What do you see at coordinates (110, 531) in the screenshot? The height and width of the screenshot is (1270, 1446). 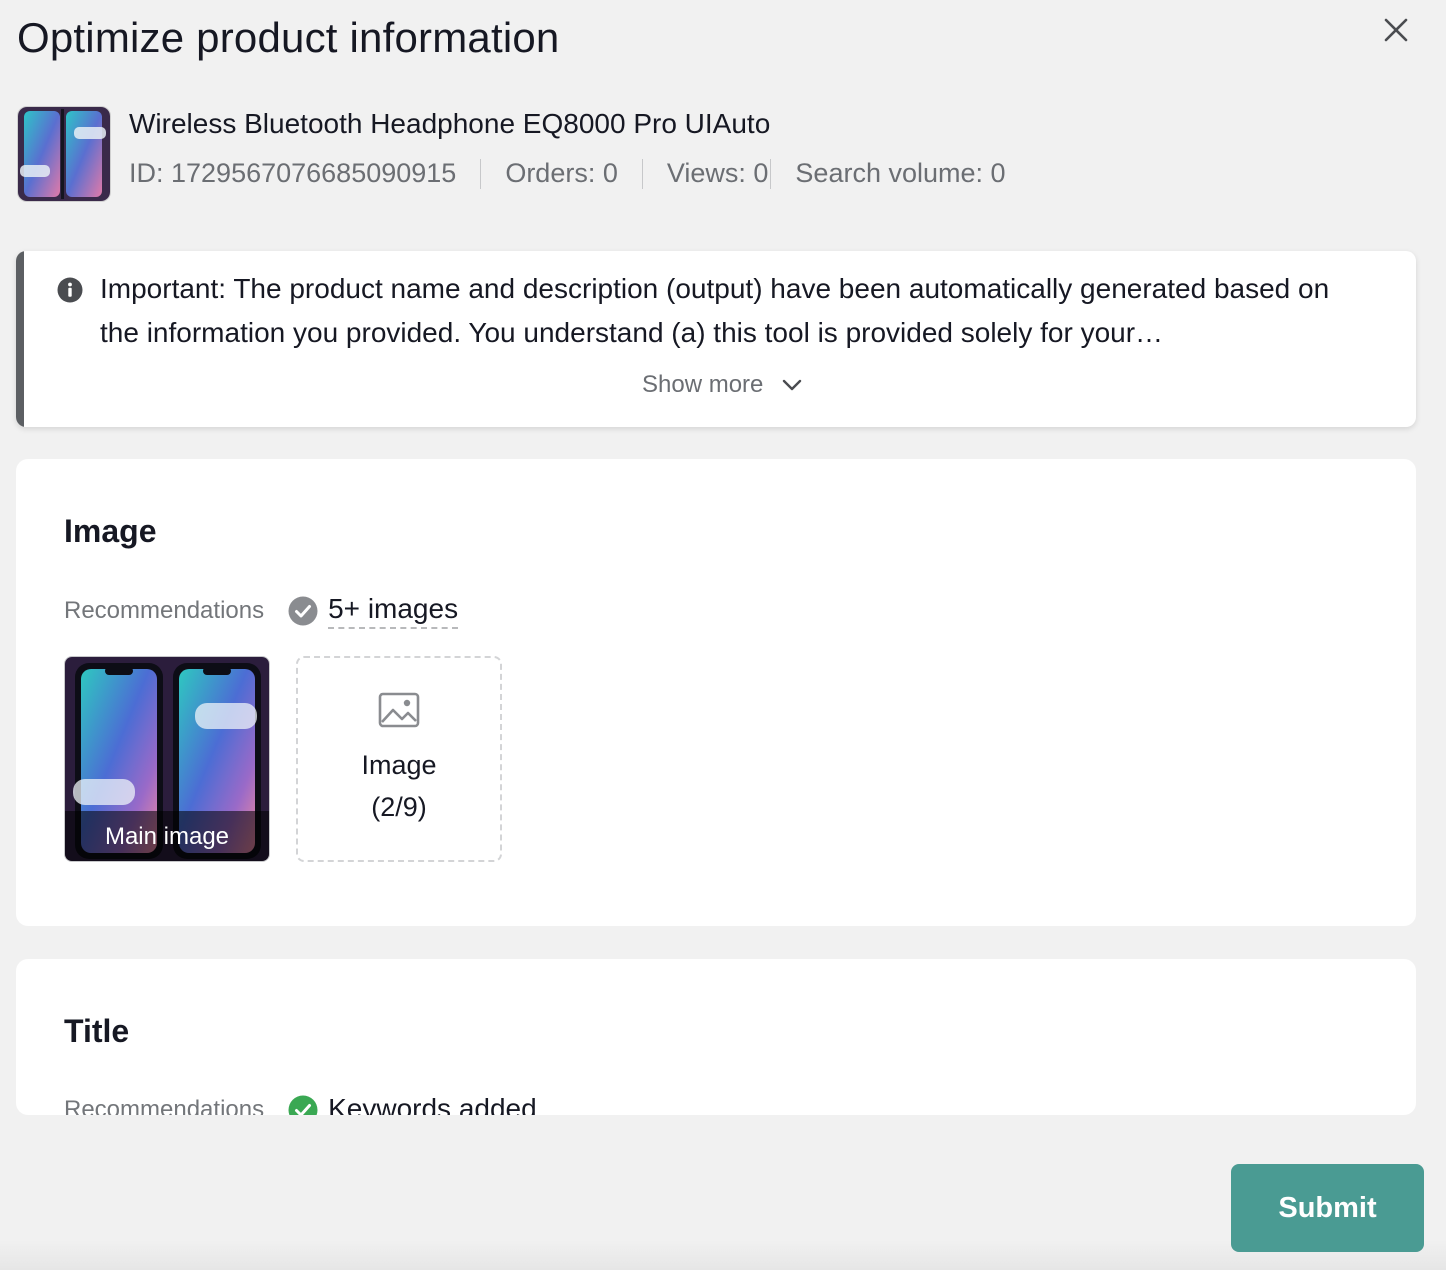 I see `image-section-title: Image` at bounding box center [110, 531].